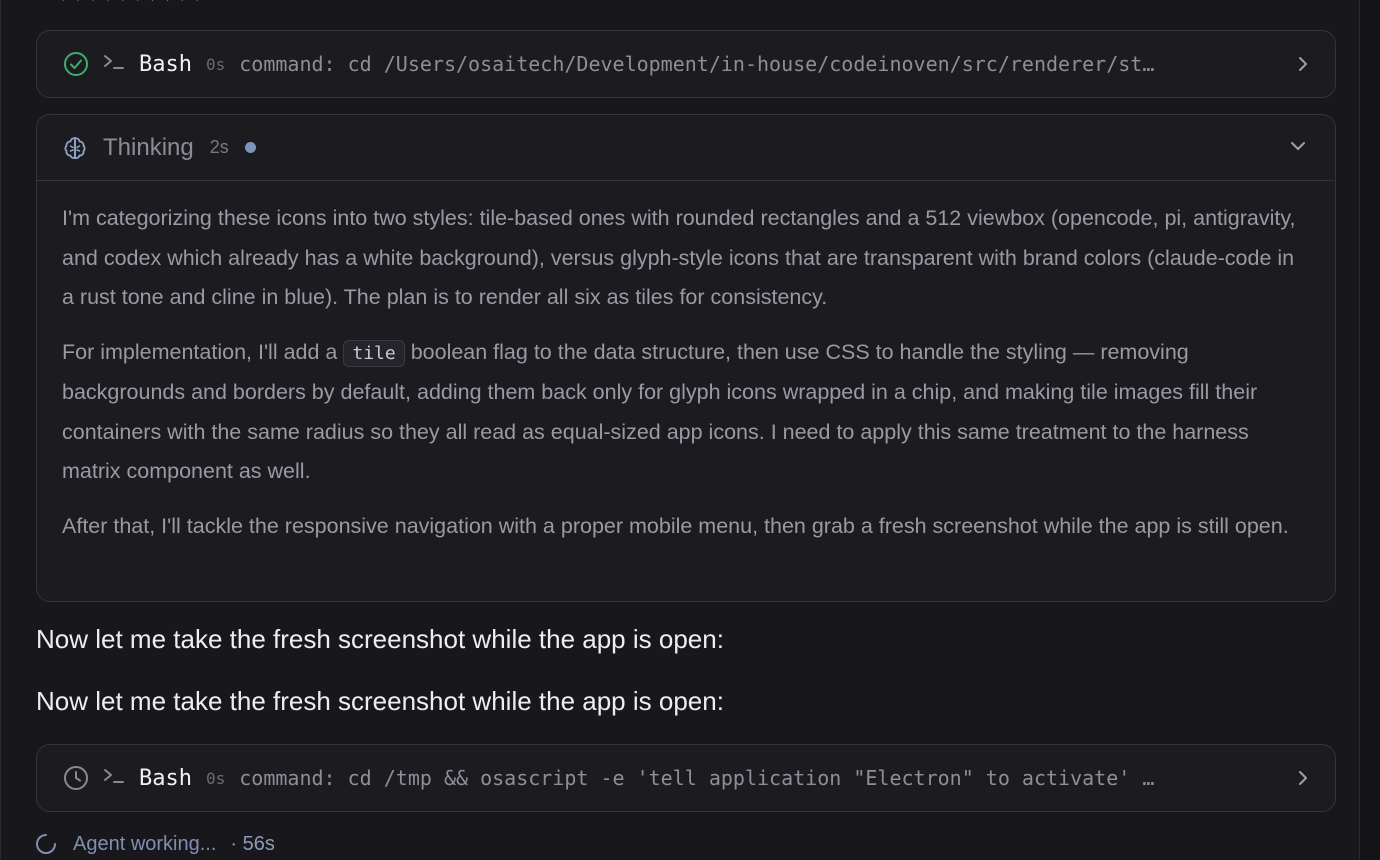 Image resolution: width=1380 pixels, height=860 pixels. I want to click on agent-status: Agent working... · 56s, so click(155, 844).